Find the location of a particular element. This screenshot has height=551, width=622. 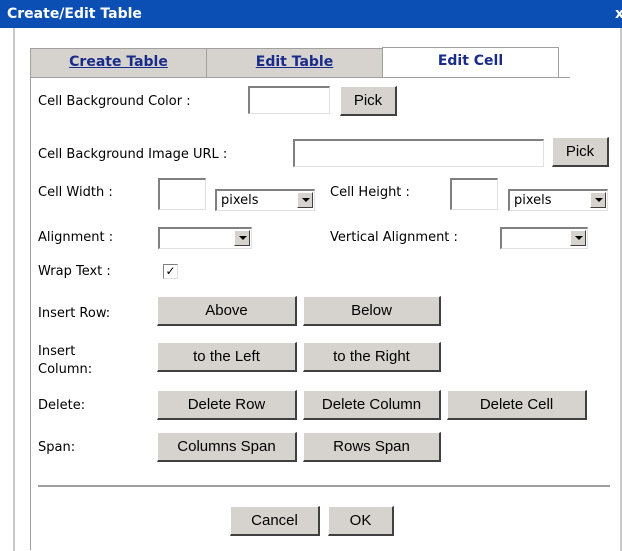

cell-width-input is located at coordinates (182, 194).